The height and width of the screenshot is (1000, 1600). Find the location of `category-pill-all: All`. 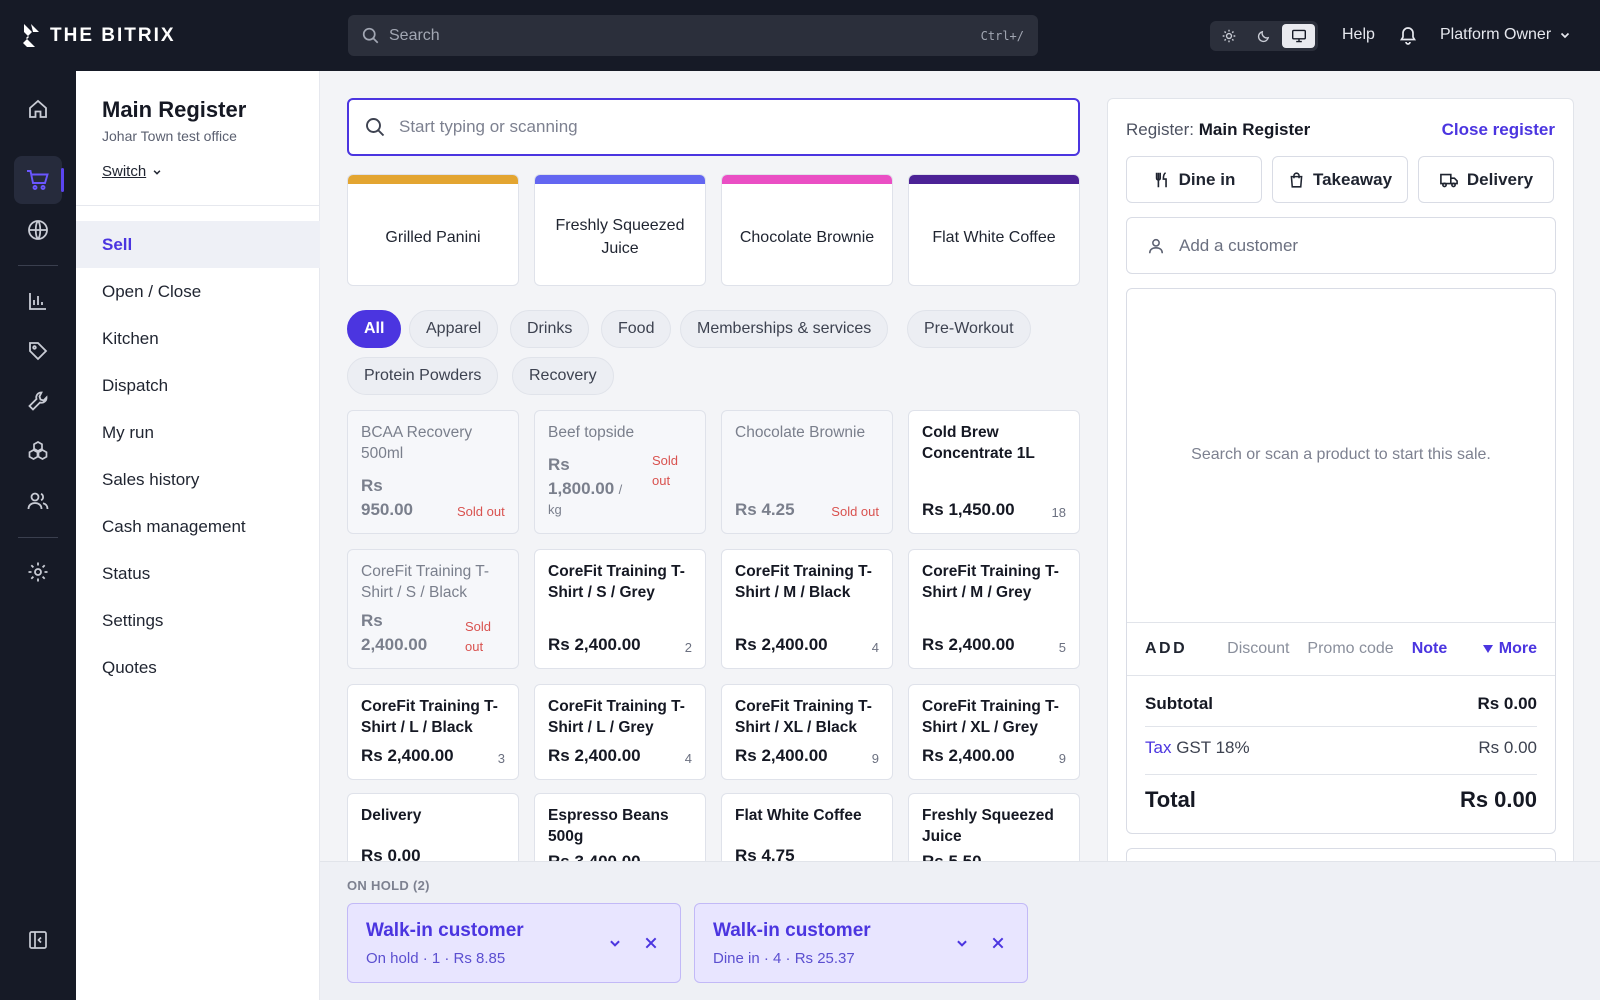

category-pill-all: All is located at coordinates (374, 329).